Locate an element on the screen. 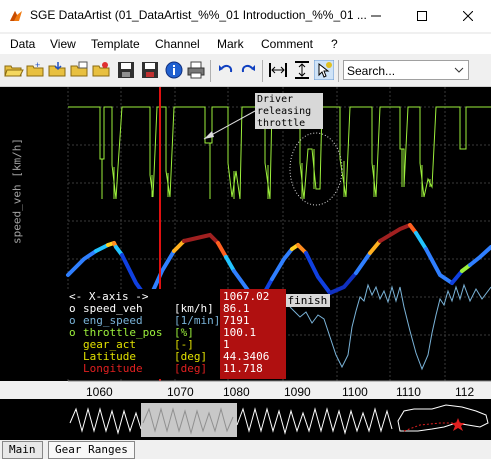 The height and width of the screenshot is (459, 491). tab-gear-ranges: Gear Ranges is located at coordinates (91, 450).